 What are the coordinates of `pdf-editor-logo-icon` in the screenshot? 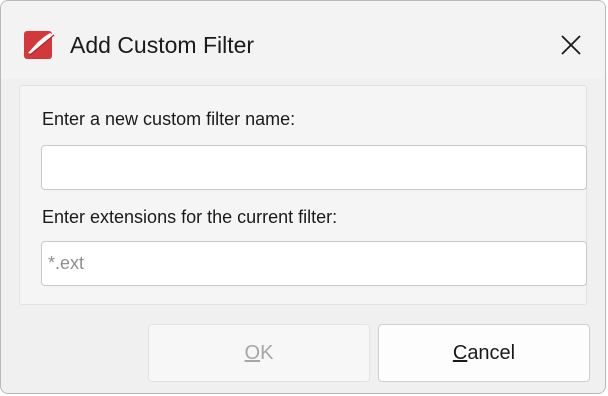 It's located at (39, 45).